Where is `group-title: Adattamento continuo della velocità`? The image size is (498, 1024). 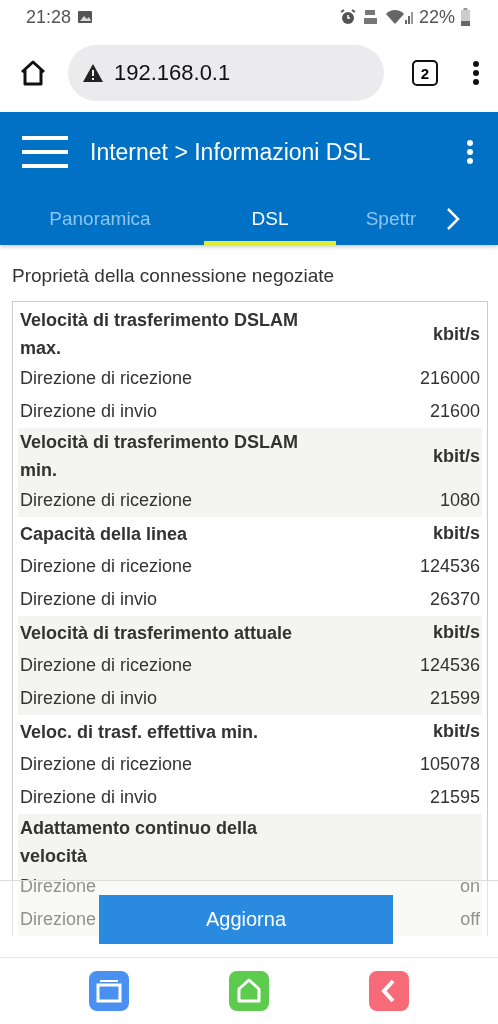 group-title: Adattamento continuo della velocità is located at coordinates (139, 842).